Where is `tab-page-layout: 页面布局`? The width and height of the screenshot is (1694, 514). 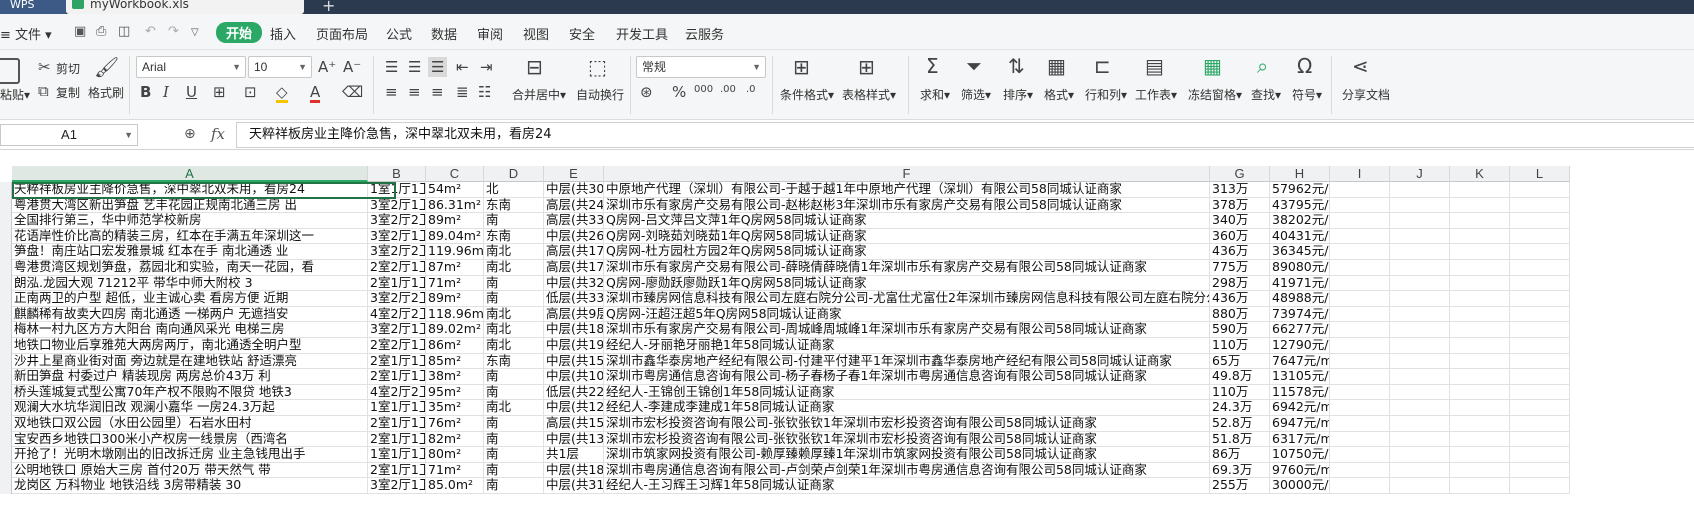
tab-page-layout: 页面布局 is located at coordinates (342, 33).